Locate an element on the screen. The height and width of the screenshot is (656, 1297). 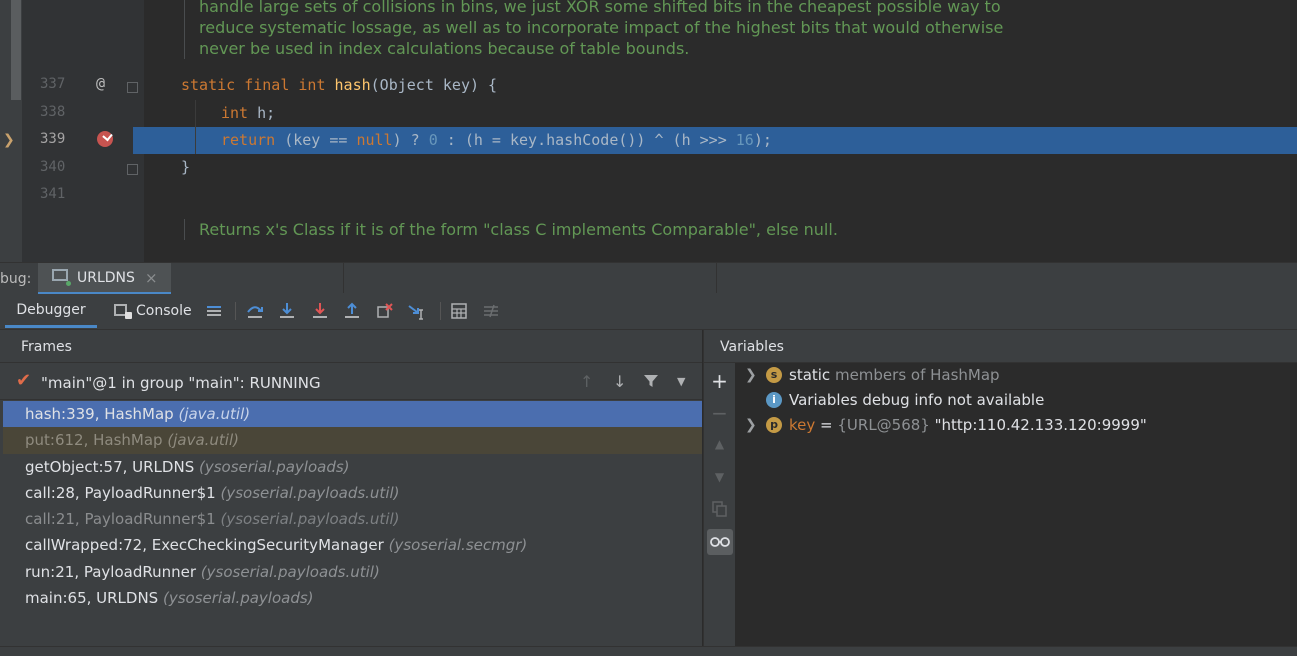
frames-header: Frames is located at coordinates (351, 346).